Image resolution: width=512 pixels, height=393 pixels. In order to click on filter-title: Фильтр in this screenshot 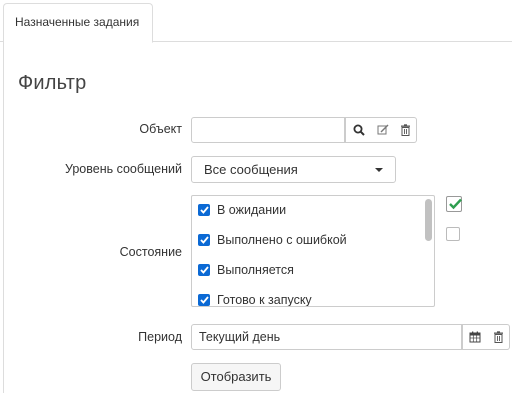, I will do `click(52, 83)`.